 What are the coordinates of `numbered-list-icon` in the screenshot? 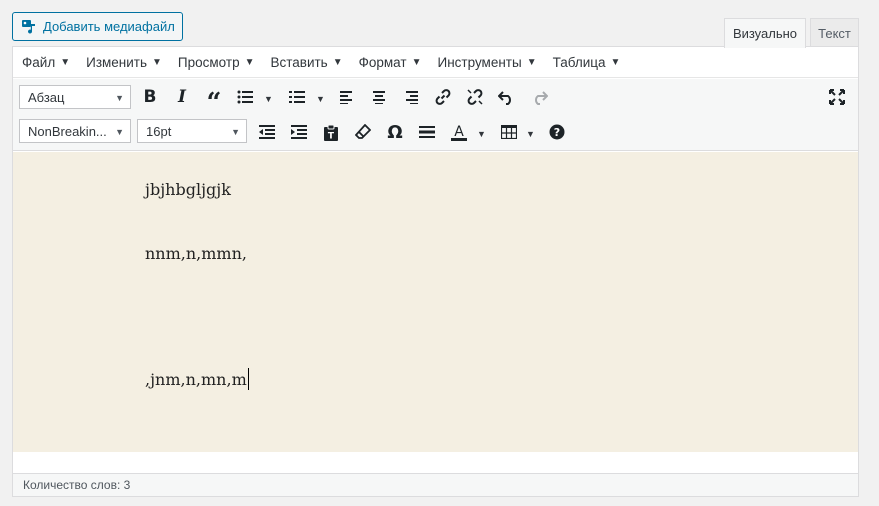 It's located at (297, 97).